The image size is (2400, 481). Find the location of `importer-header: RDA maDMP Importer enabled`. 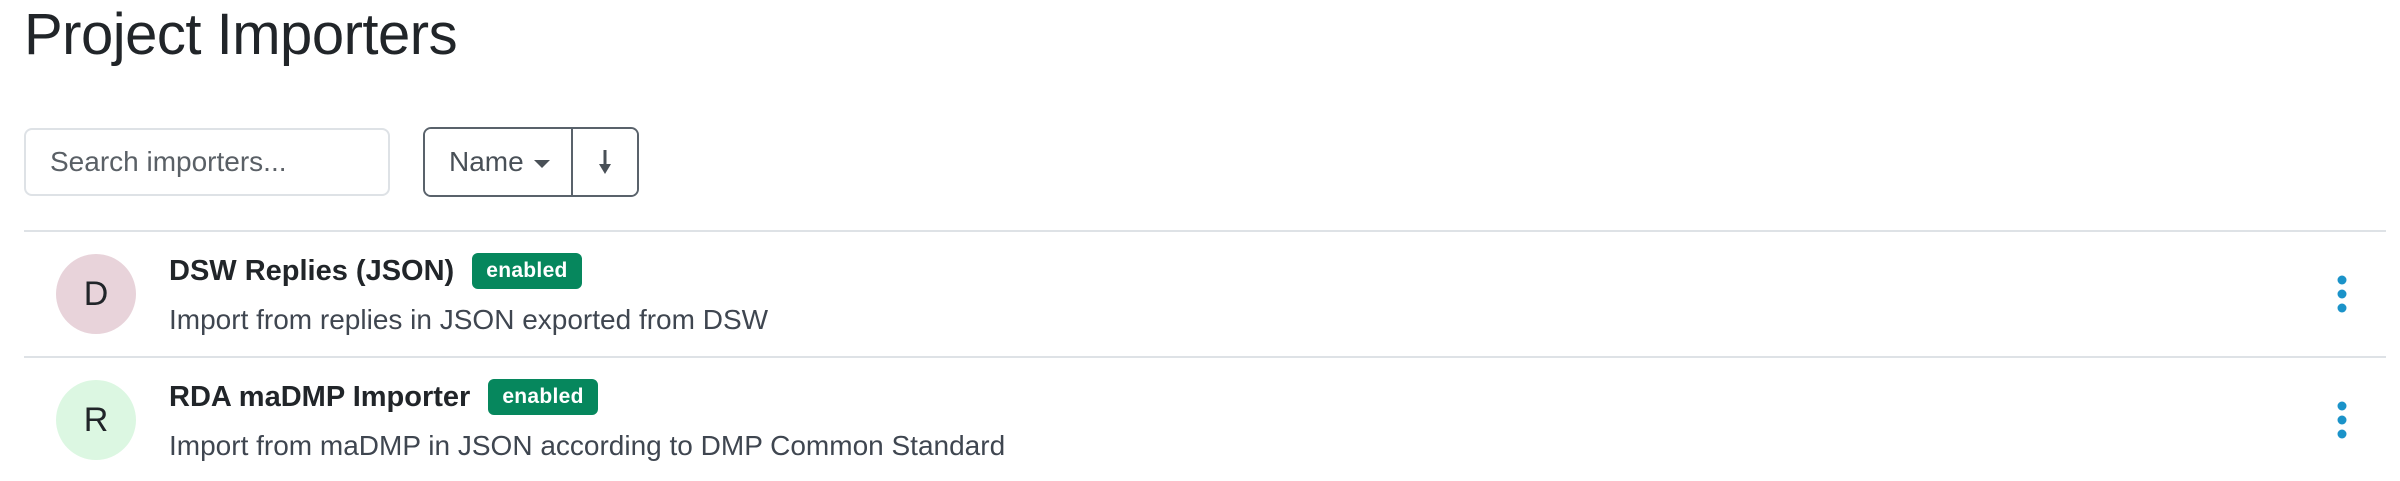

importer-header: RDA maDMP Importer enabled is located at coordinates (383, 397).